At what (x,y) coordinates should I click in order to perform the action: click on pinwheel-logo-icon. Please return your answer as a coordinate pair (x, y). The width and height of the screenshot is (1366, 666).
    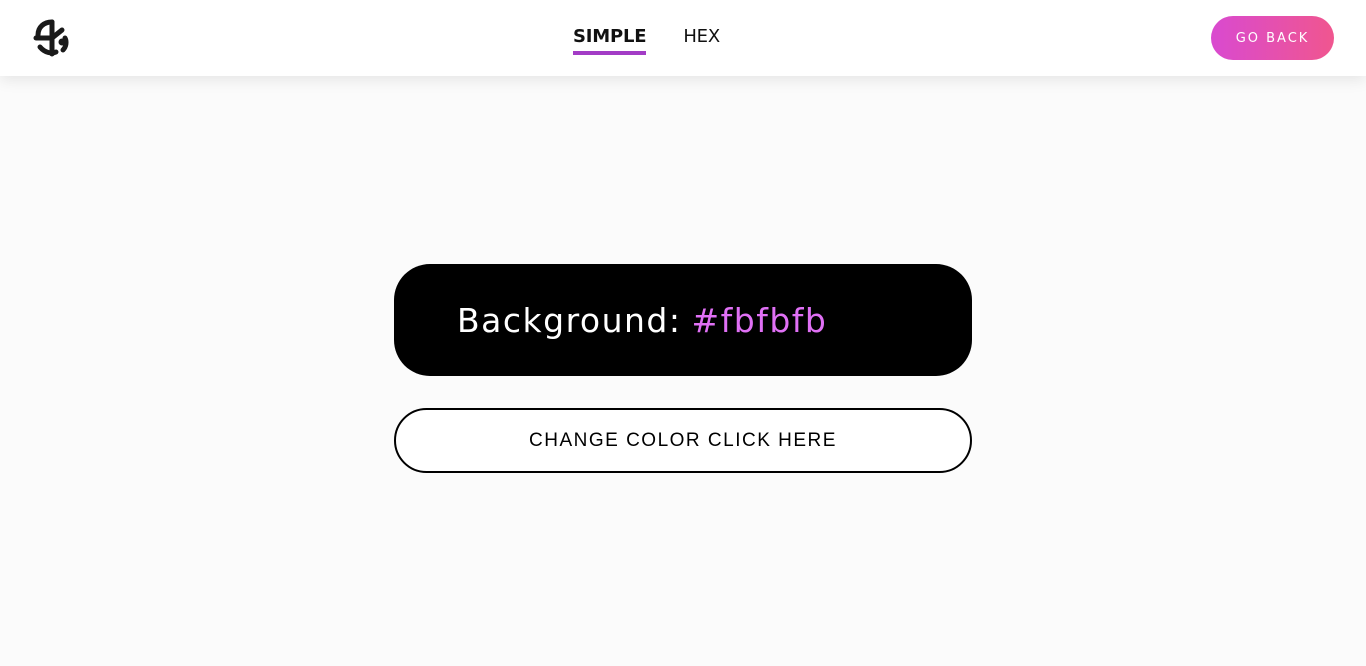
    Looking at the image, I should click on (52, 38).